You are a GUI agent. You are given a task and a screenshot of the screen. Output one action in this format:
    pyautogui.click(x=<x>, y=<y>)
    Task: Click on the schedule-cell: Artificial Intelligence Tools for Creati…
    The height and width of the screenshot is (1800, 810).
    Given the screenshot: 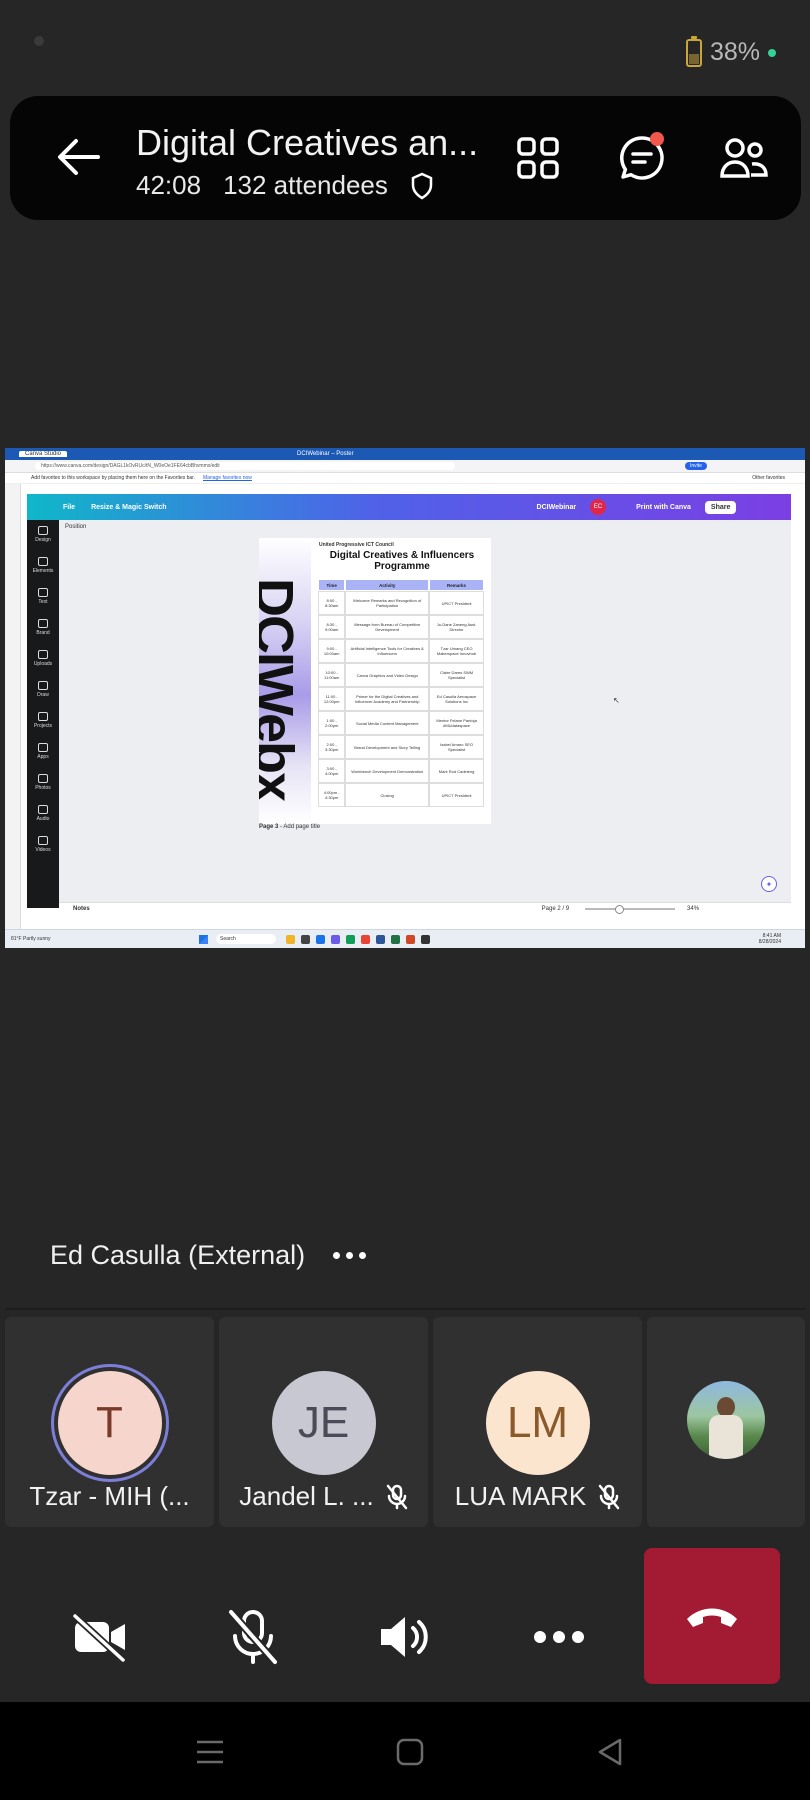 What is the action you would take?
    pyautogui.click(x=387, y=651)
    